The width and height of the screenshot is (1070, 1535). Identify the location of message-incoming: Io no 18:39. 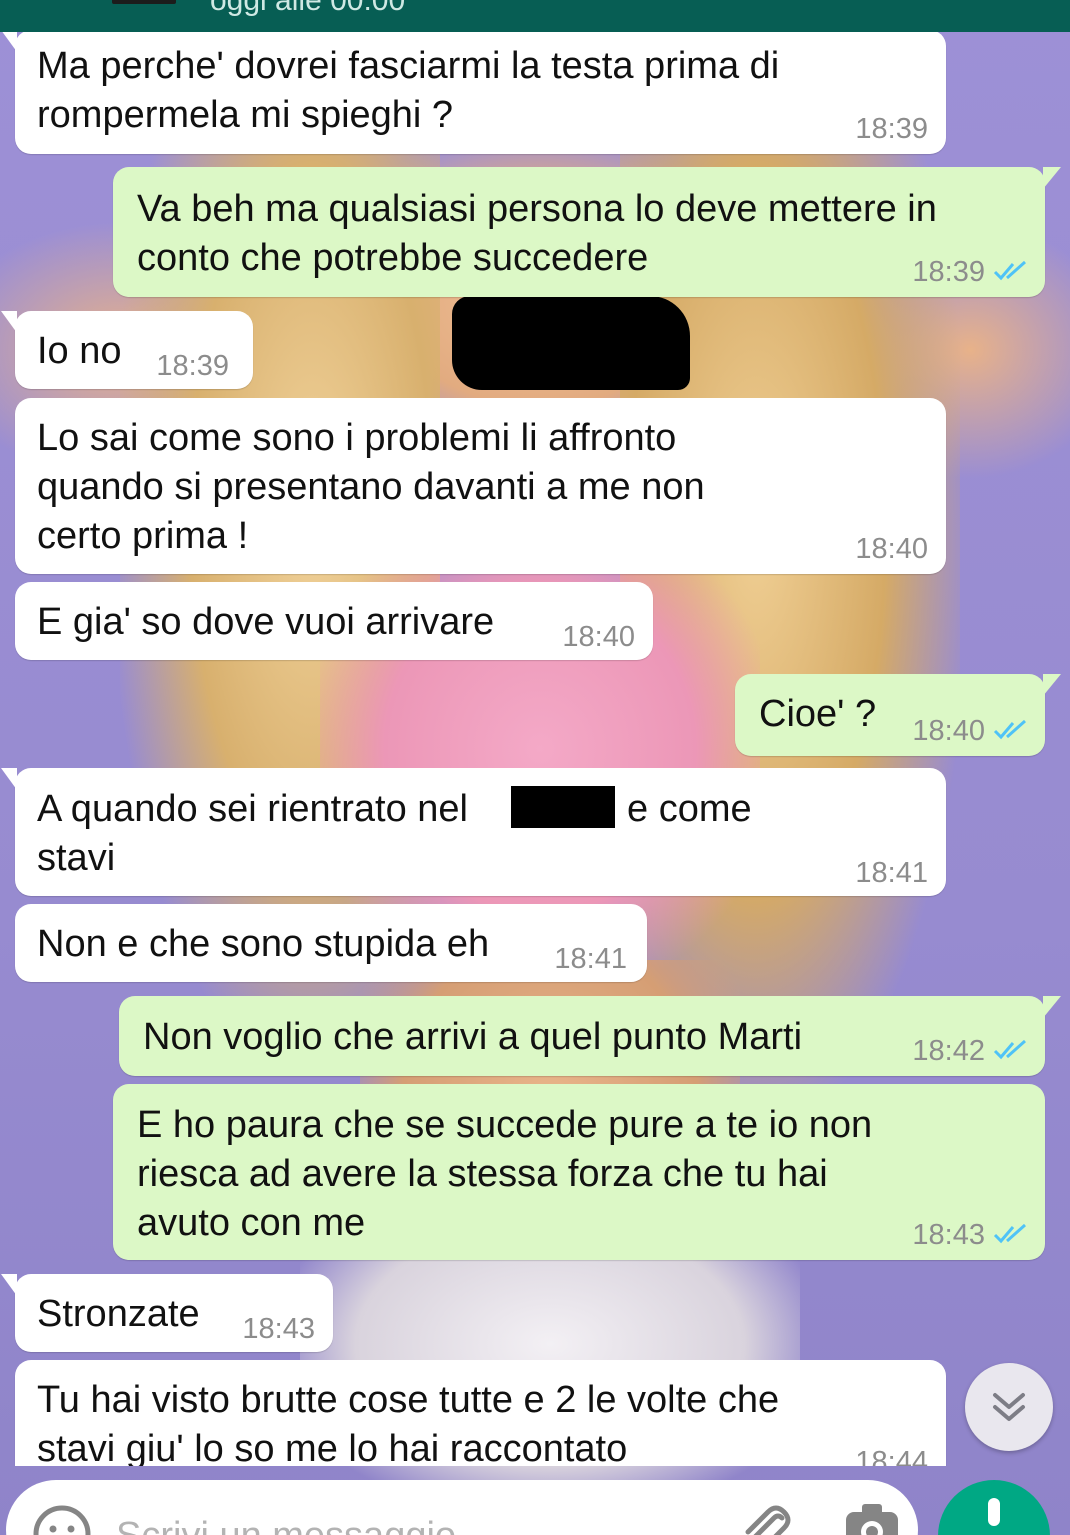
(127, 350).